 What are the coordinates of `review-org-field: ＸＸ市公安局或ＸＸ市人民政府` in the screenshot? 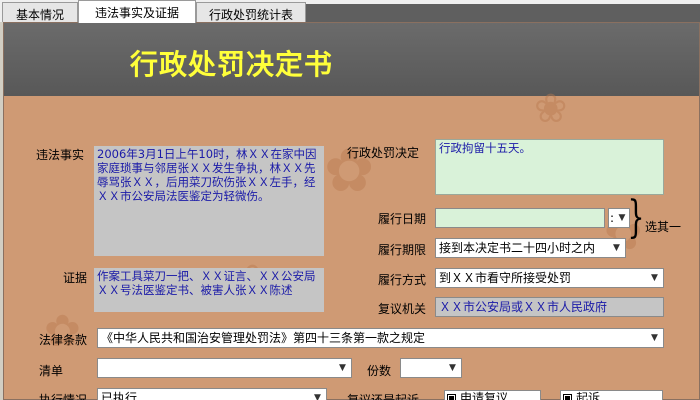 It's located at (549, 307).